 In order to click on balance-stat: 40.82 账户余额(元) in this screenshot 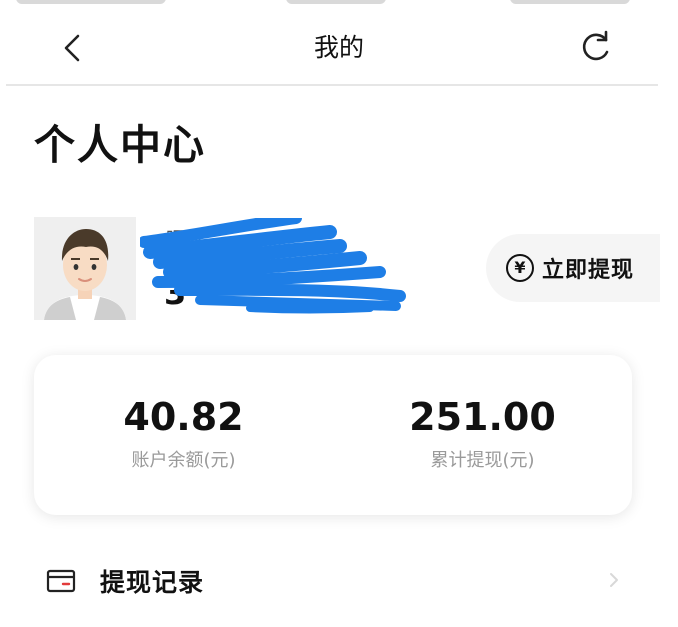, I will do `click(183, 414)`.